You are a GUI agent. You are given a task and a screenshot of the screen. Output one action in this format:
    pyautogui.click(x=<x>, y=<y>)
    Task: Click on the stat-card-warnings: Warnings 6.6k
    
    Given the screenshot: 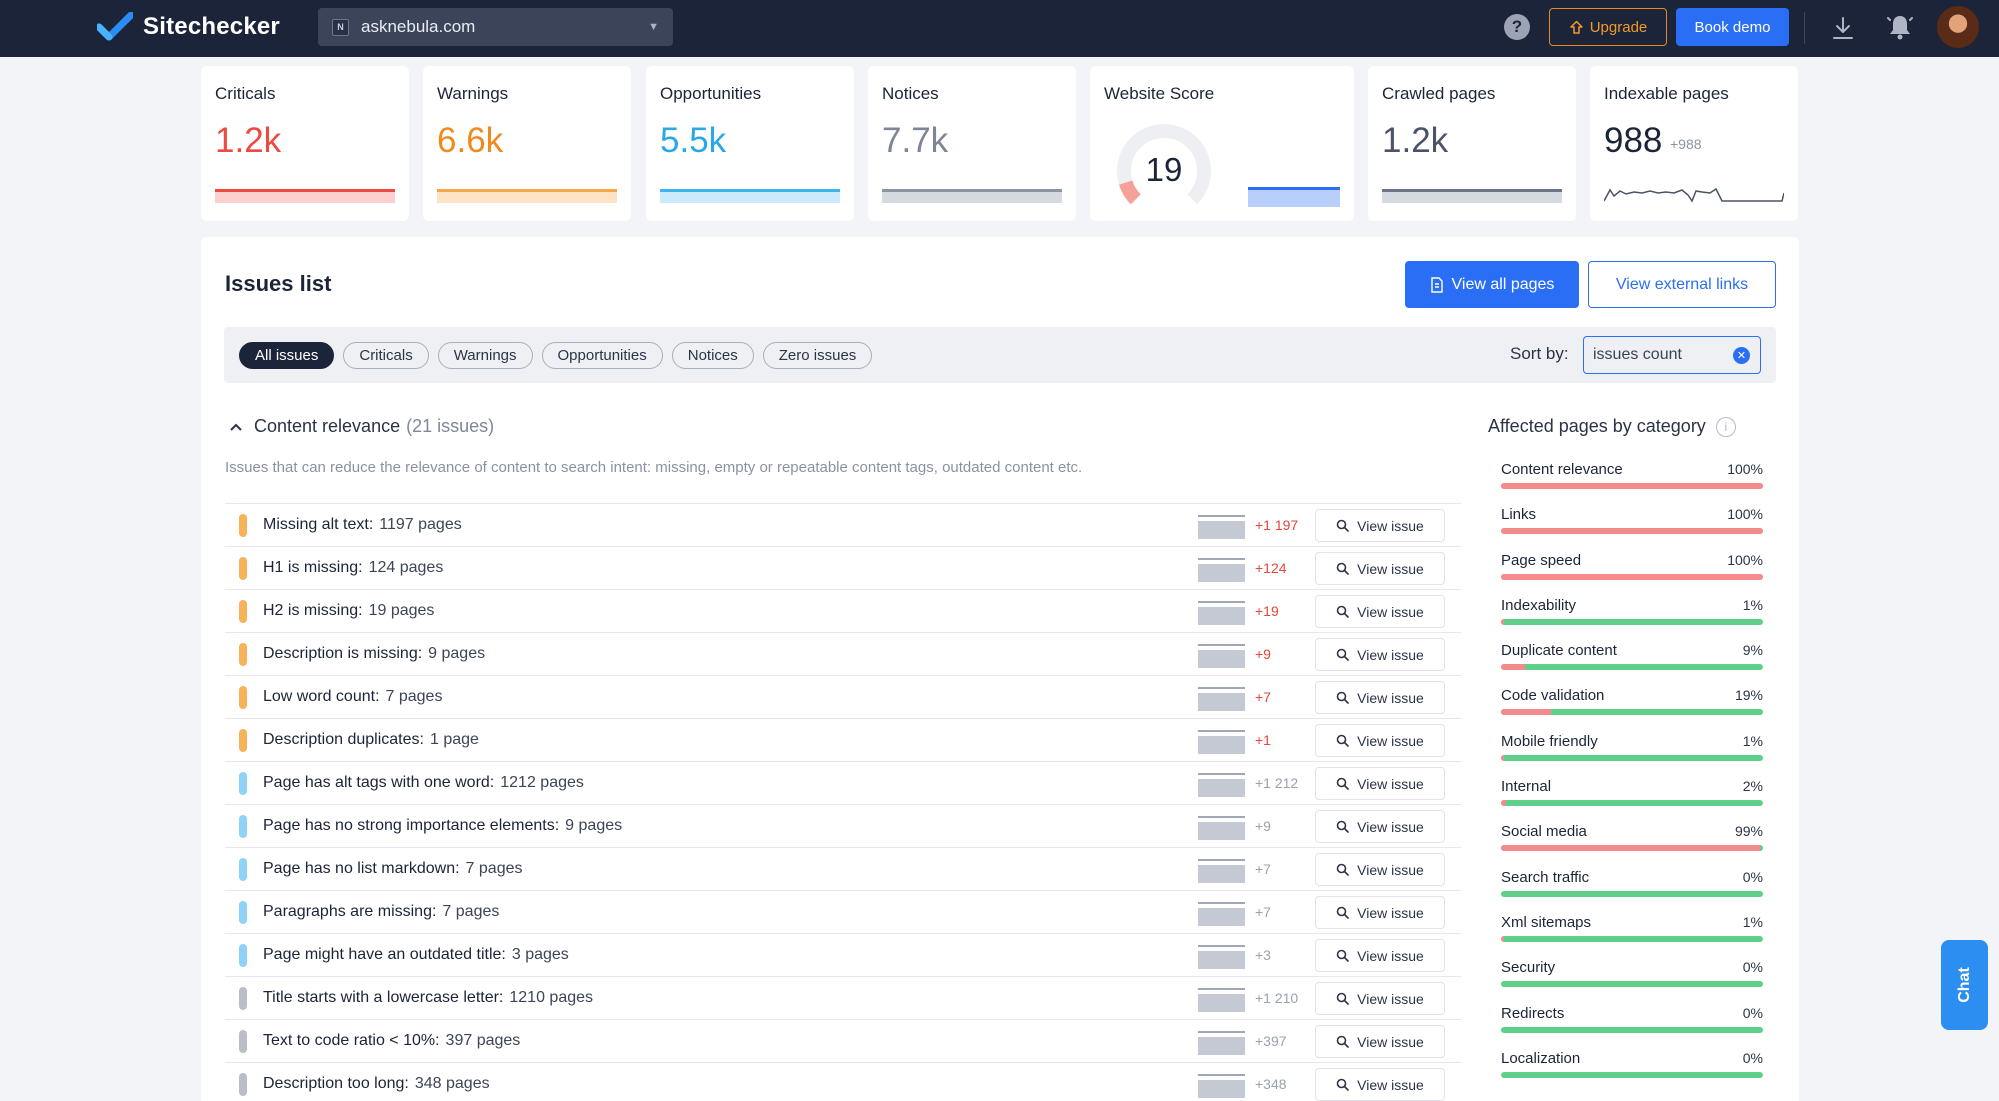 What is the action you would take?
    pyautogui.click(x=527, y=143)
    